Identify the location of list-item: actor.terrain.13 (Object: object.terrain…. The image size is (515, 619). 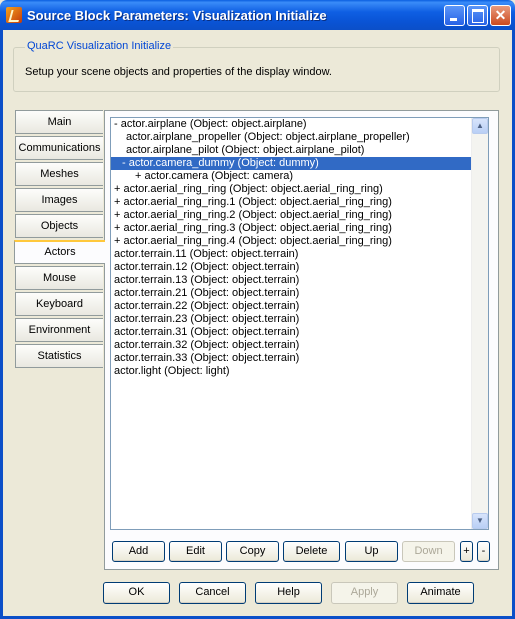
(206, 280).